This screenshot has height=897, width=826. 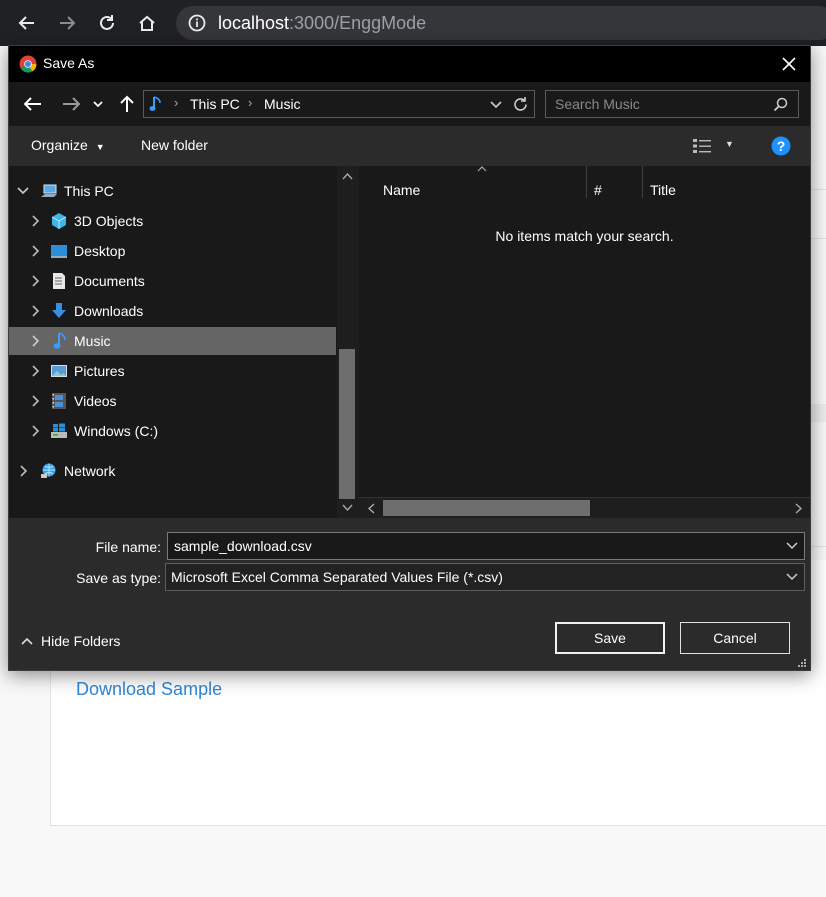 I want to click on info-icon, so click(x=197, y=23).